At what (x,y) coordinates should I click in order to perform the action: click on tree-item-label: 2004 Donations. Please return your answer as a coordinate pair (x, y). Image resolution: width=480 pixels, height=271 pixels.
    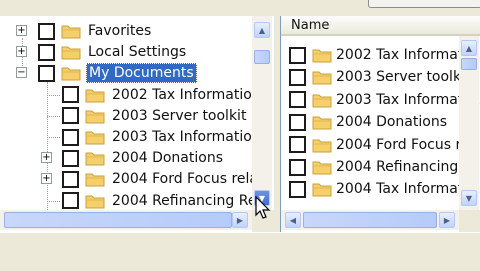
    Looking at the image, I should click on (167, 158).